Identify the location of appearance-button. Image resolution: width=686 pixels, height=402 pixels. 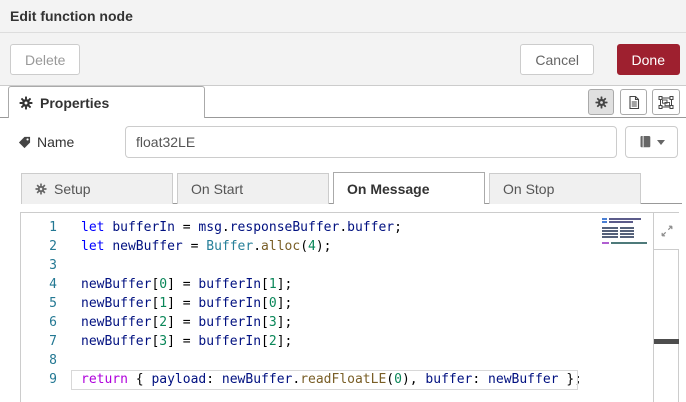
(666, 102).